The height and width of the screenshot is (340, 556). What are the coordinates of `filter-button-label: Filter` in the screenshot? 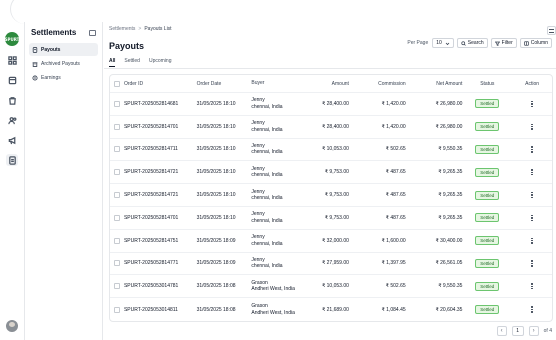 It's located at (507, 43).